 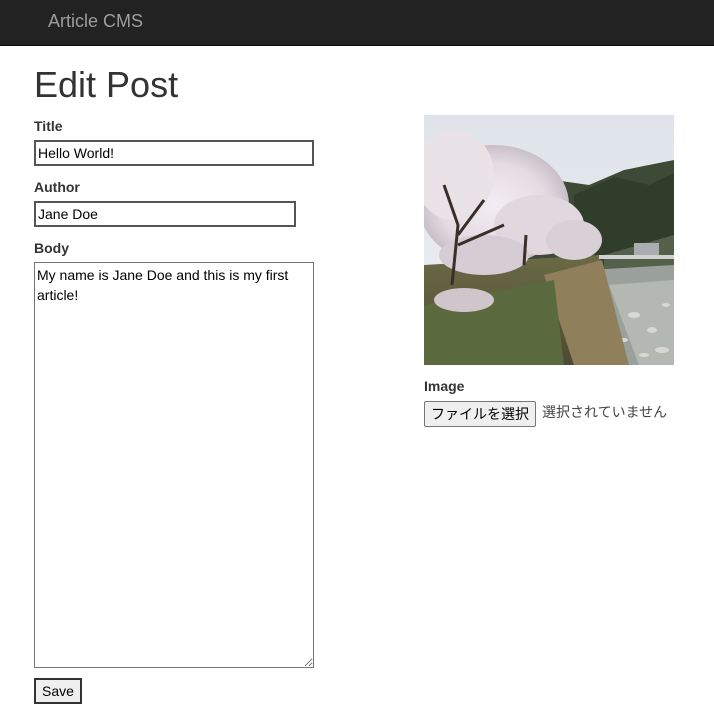 I want to click on navbar: Article CMS, so click(x=357, y=23).